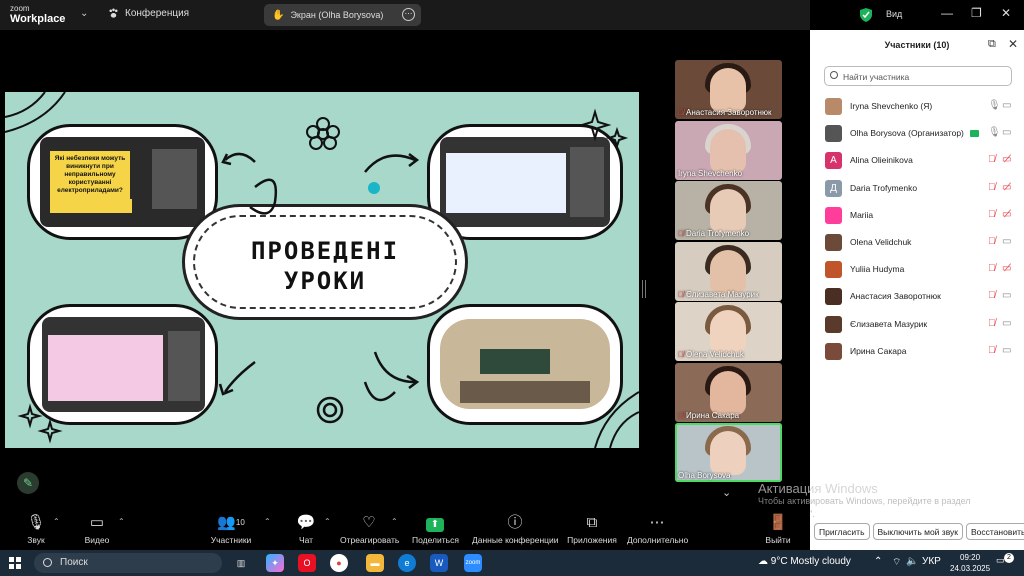 Image resolution: width=1024 pixels, height=576 pixels. I want to click on participant-row: Ирина Сакара 🎙̸ ▭, so click(917, 350).